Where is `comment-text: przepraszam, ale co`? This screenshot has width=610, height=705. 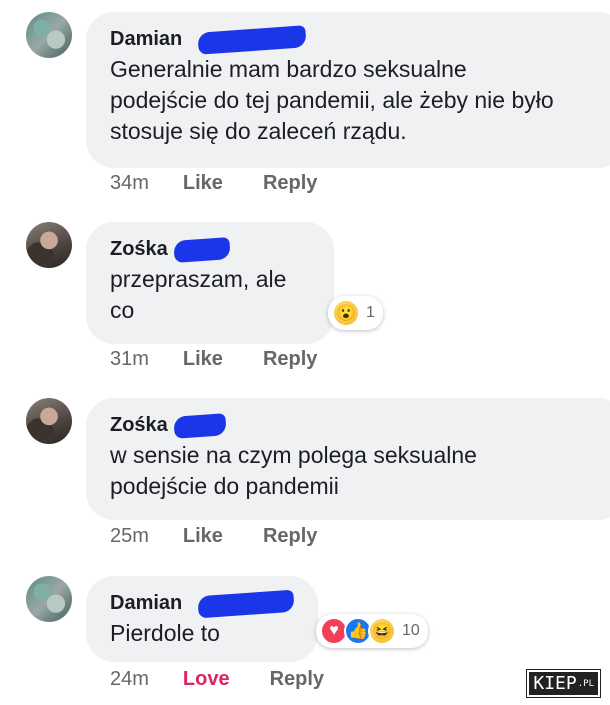 comment-text: przepraszam, ale co is located at coordinates (198, 294).